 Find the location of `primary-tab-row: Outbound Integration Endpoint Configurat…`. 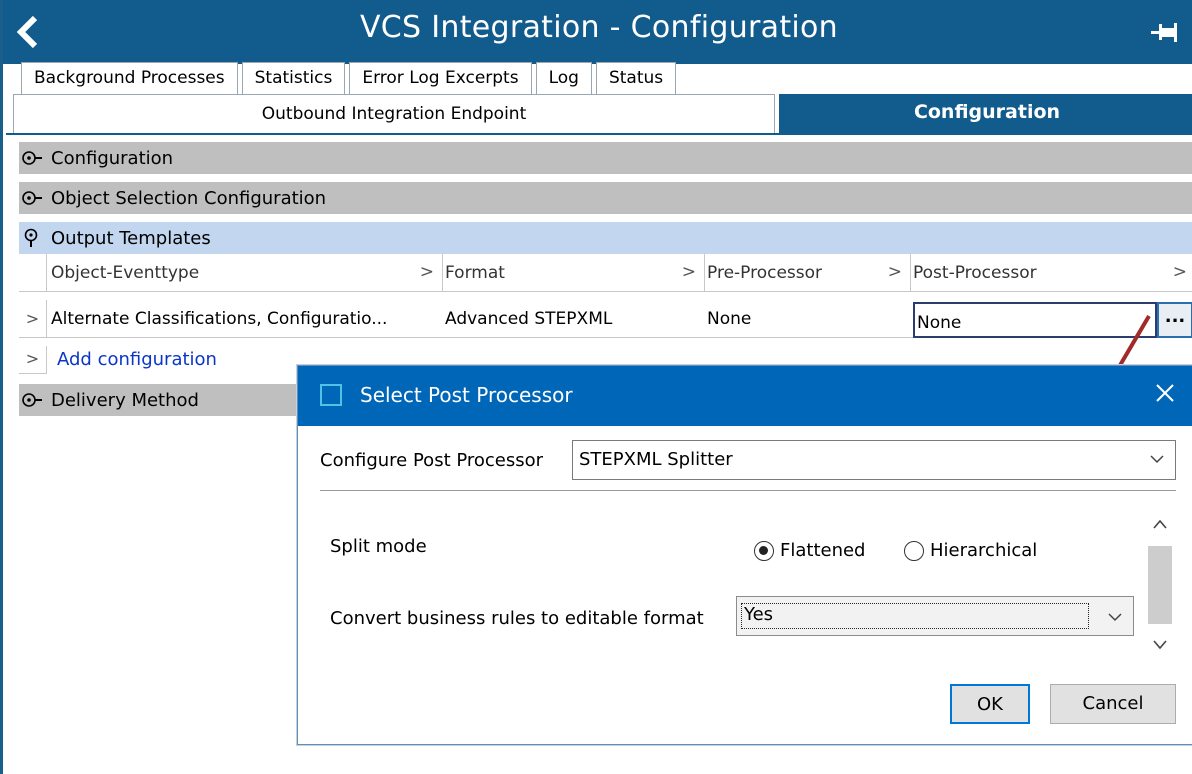

primary-tab-row: Outbound Integration Endpoint Configurat… is located at coordinates (602, 114).